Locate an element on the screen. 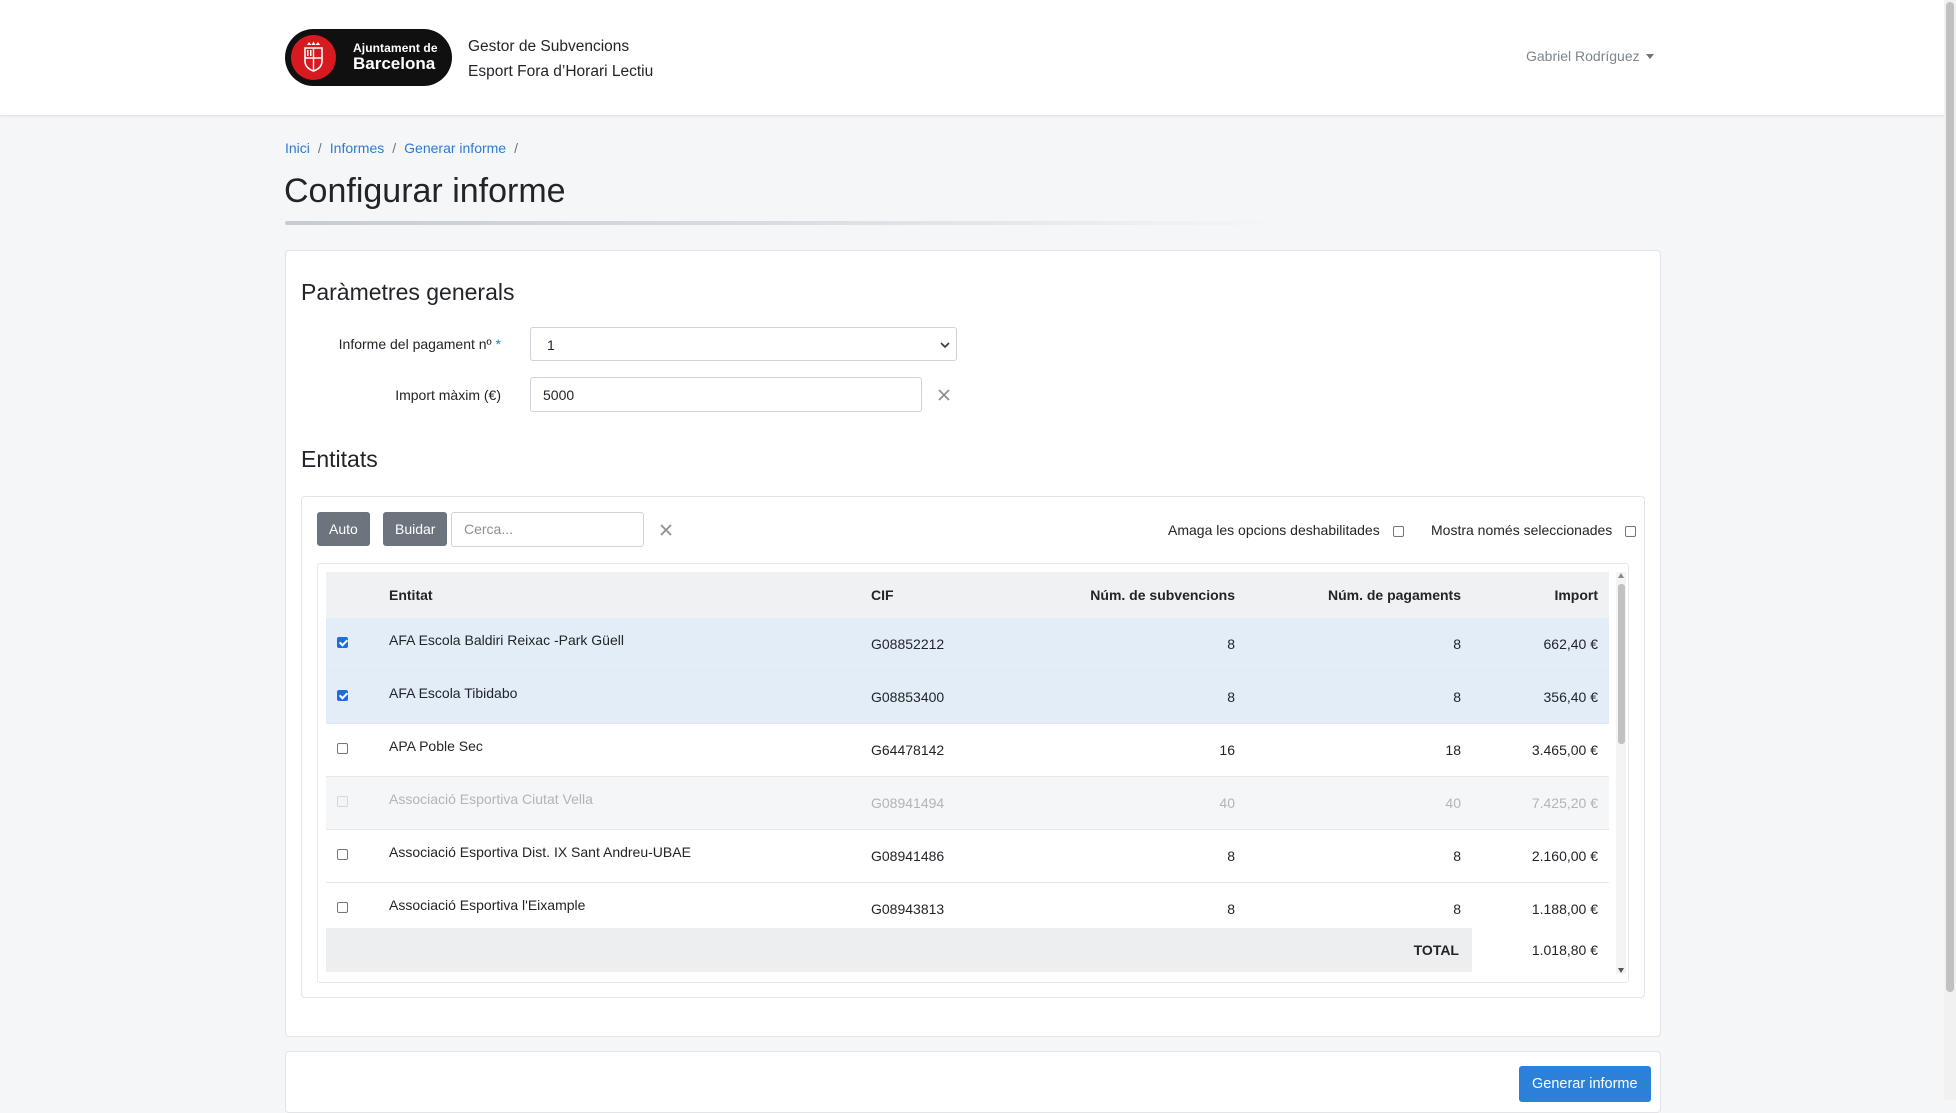  scroll-down-arrow-icon is located at coordinates (1621, 970).